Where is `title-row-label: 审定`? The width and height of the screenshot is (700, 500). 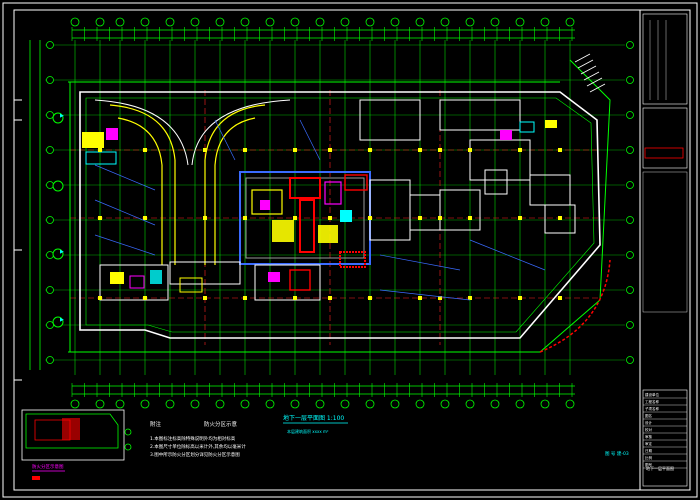 title-row-label: 审定 is located at coordinates (649, 443).